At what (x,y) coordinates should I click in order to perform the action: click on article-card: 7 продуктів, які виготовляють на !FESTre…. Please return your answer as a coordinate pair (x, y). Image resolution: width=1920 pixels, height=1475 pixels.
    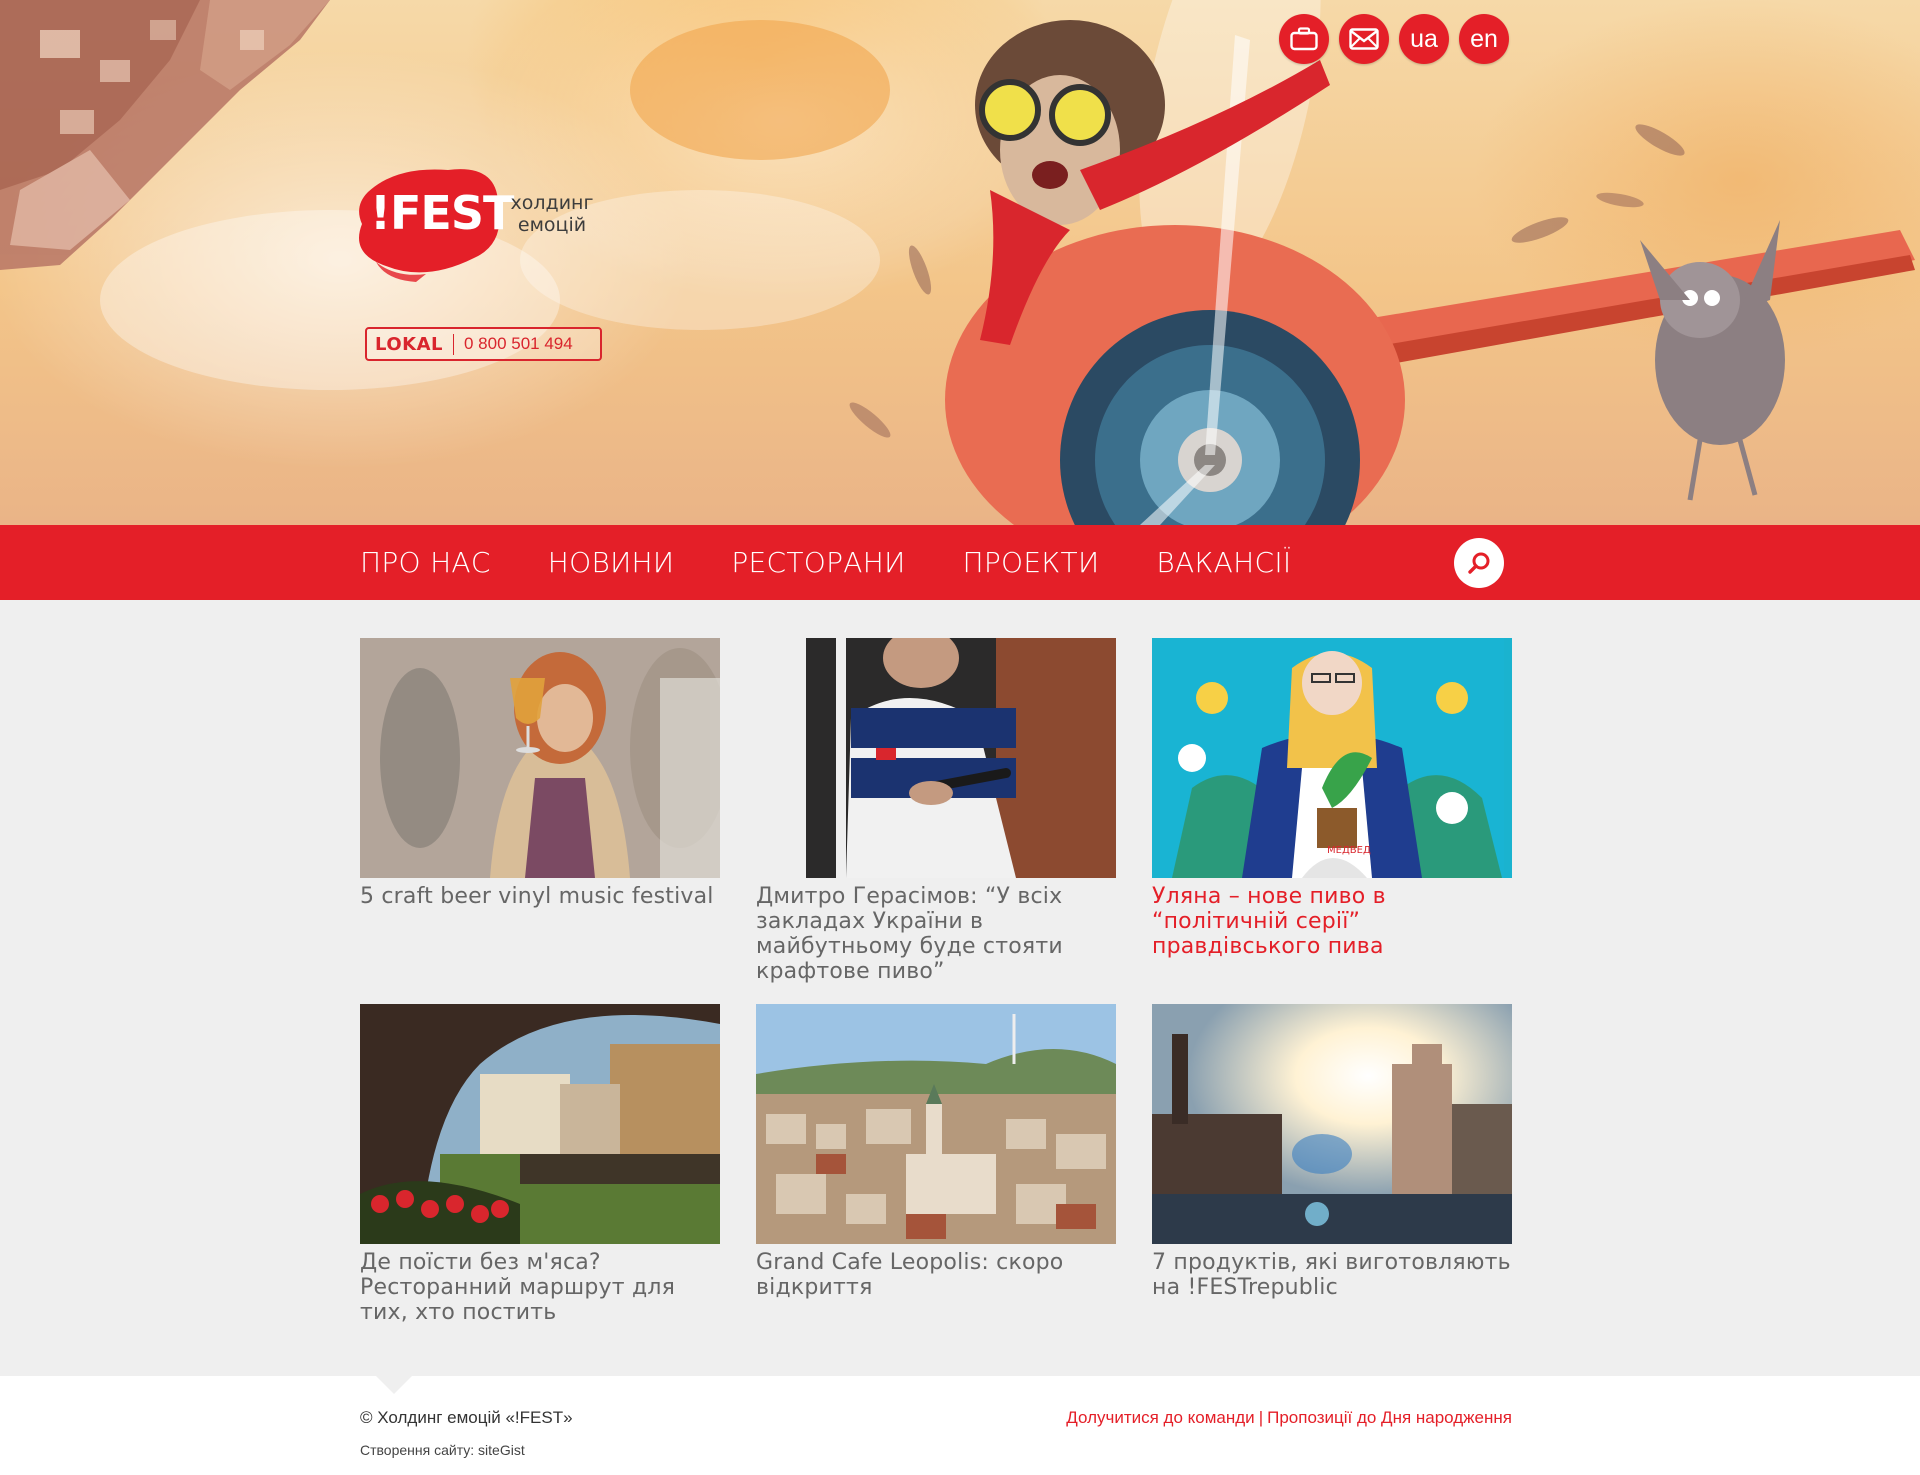
    Looking at the image, I should click on (1332, 1152).